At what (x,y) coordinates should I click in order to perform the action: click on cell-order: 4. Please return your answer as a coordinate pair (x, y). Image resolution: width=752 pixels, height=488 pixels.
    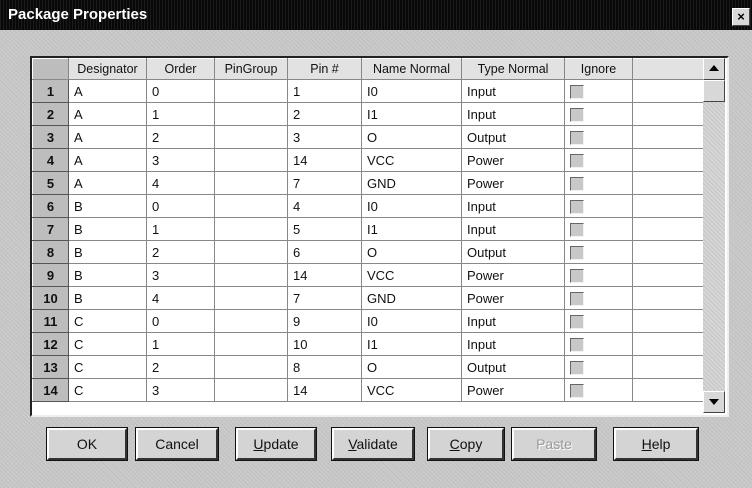
    Looking at the image, I should click on (180, 183).